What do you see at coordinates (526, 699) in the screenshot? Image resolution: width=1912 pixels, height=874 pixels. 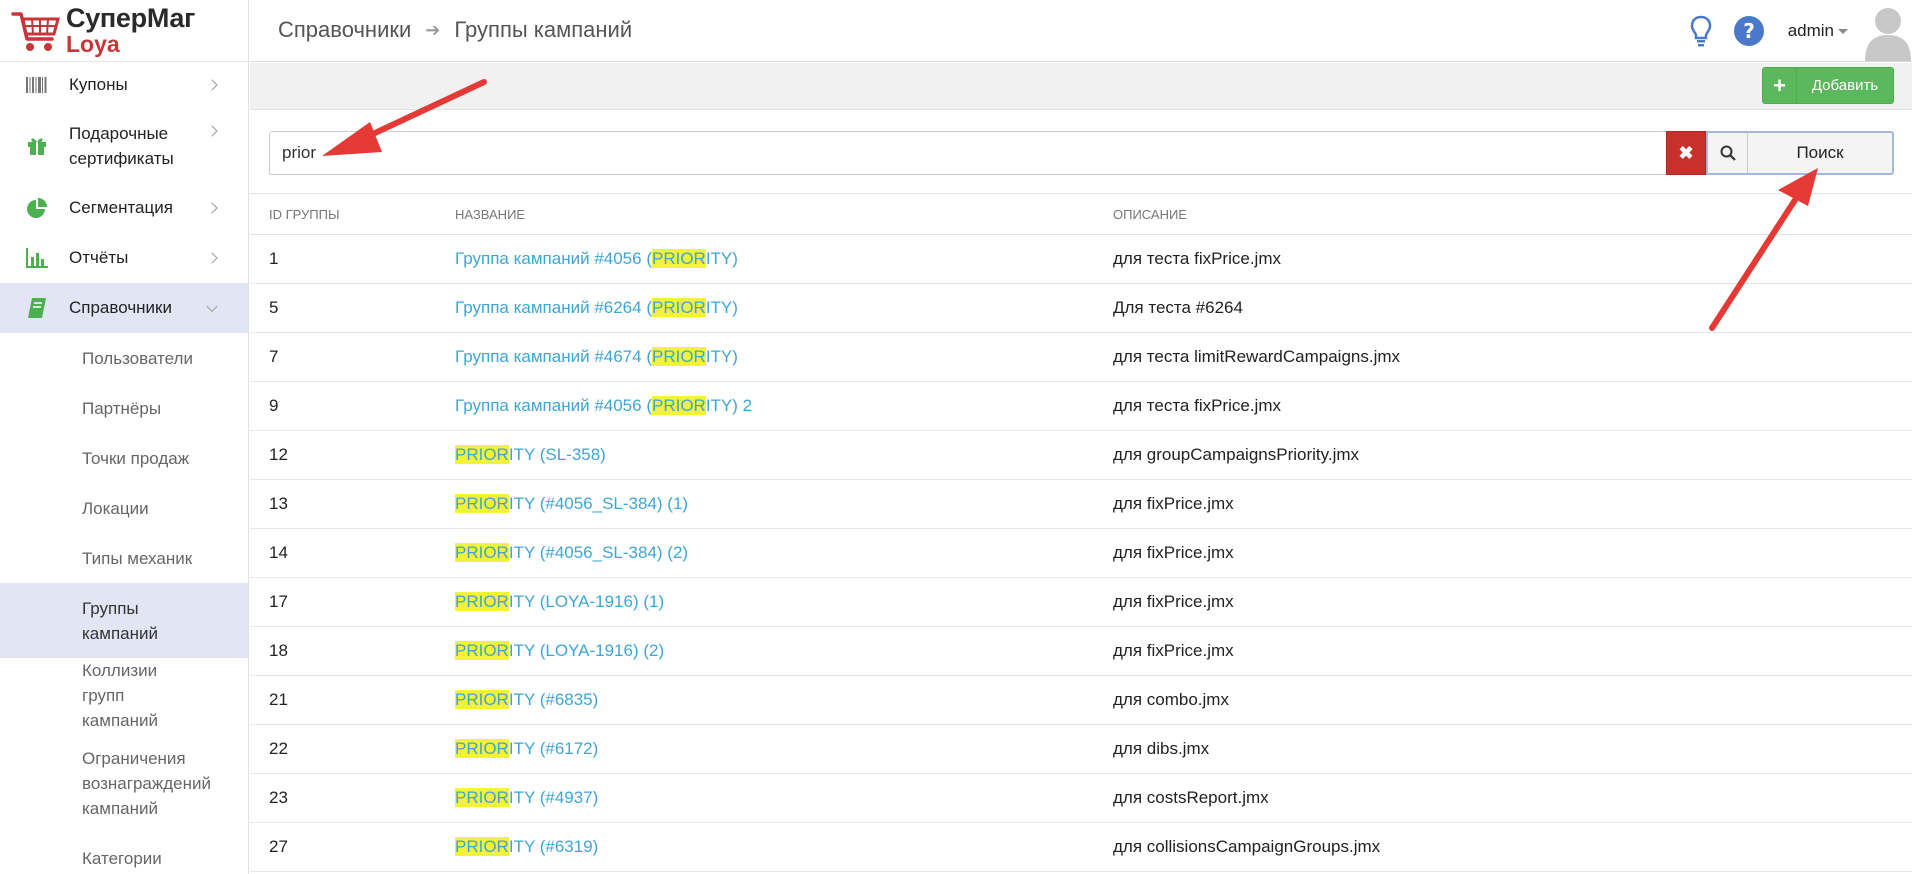 I see `campaign-group-link: PRIORITY (#6835)` at bounding box center [526, 699].